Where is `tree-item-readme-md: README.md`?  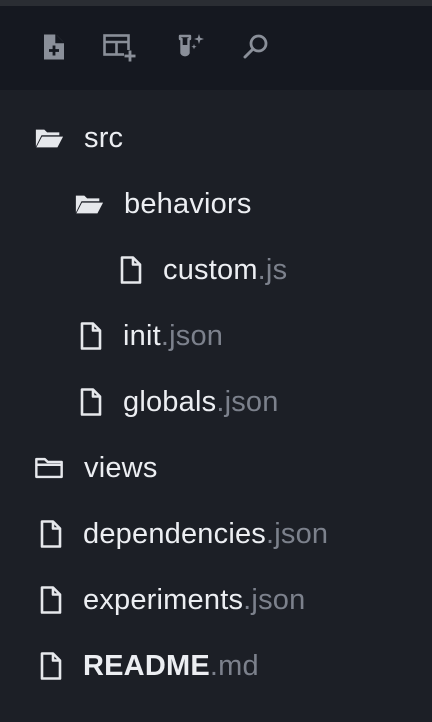 tree-item-readme-md: README.md is located at coordinates (216, 666).